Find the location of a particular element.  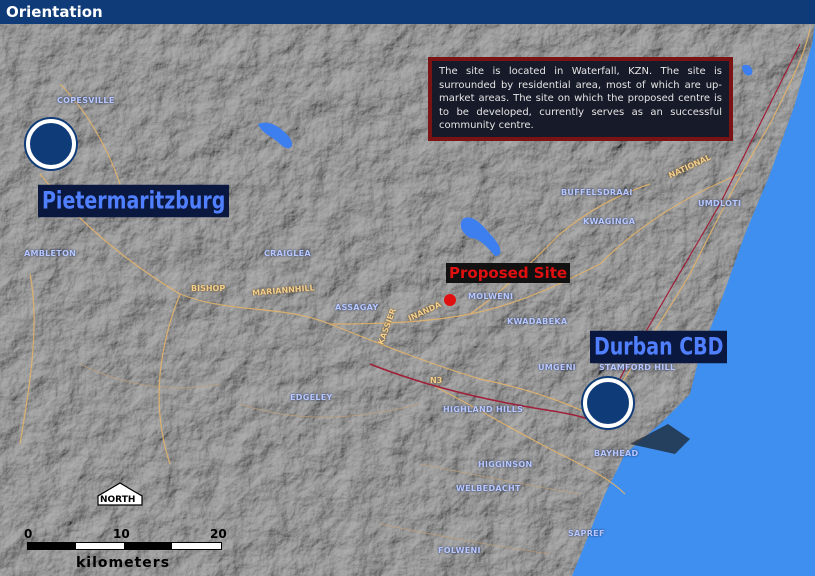

place-welbedacht: WELBEDACHT is located at coordinates (488, 488).